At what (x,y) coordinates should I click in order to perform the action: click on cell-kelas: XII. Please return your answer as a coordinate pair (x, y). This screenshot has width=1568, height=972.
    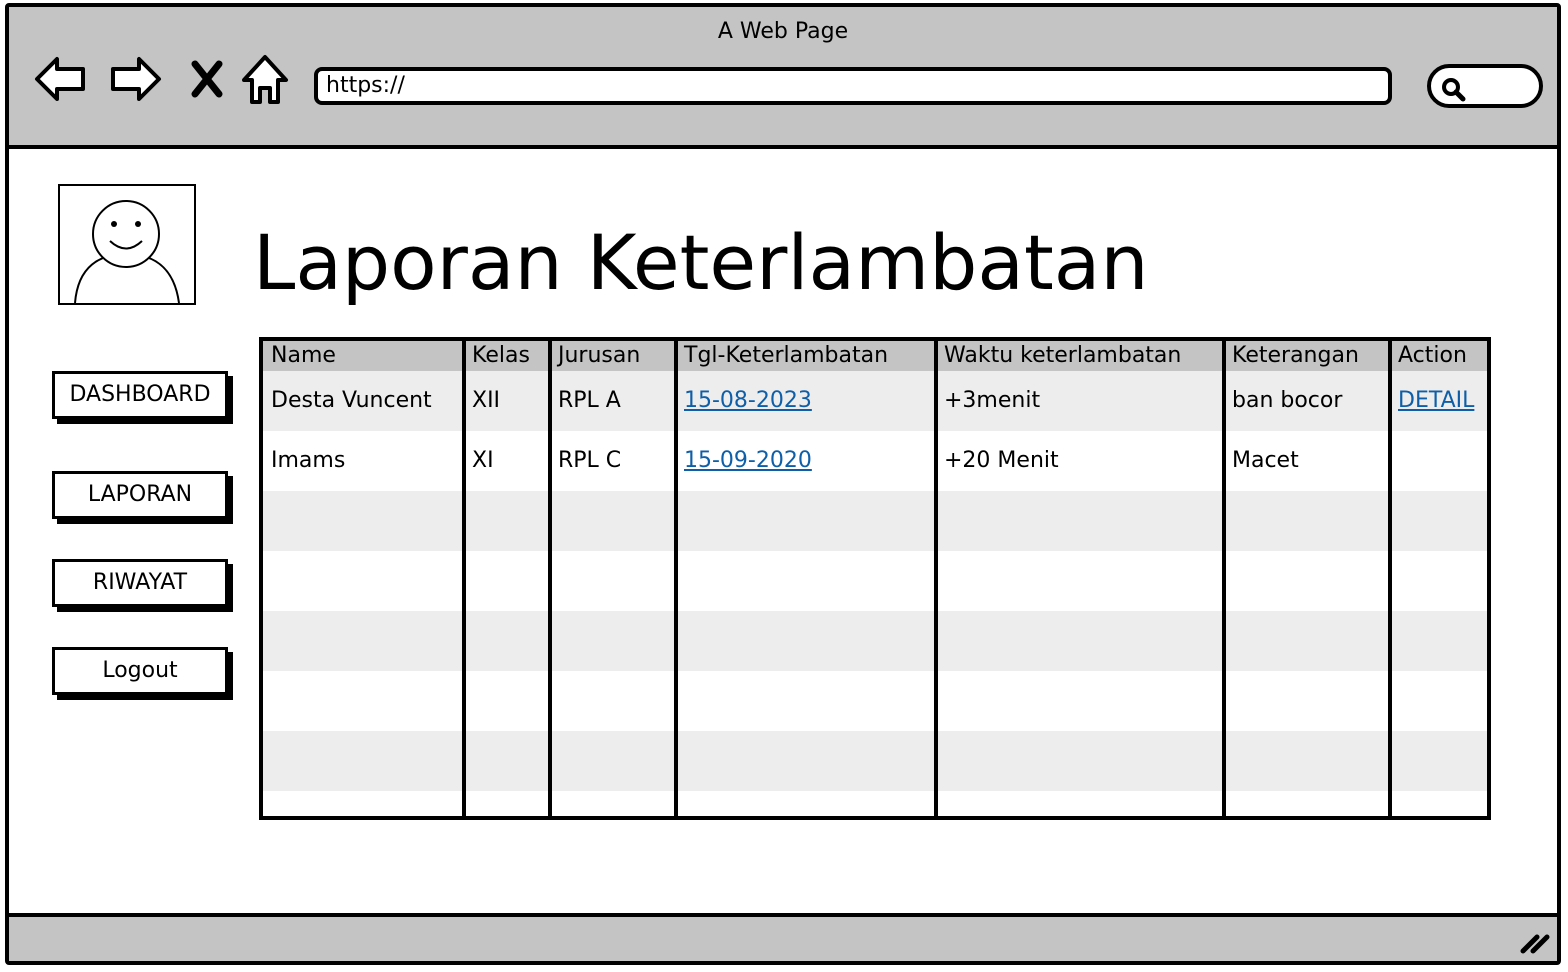
    Looking at the image, I should click on (507, 401).